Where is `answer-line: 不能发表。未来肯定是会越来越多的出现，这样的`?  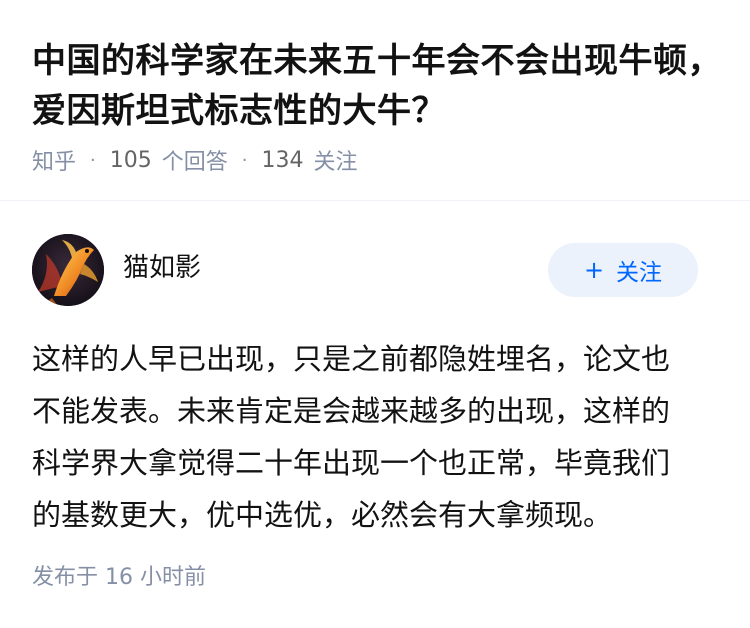 answer-line: 不能发表。未来肯定是会越来越多的出现，这样的 is located at coordinates (351, 411).